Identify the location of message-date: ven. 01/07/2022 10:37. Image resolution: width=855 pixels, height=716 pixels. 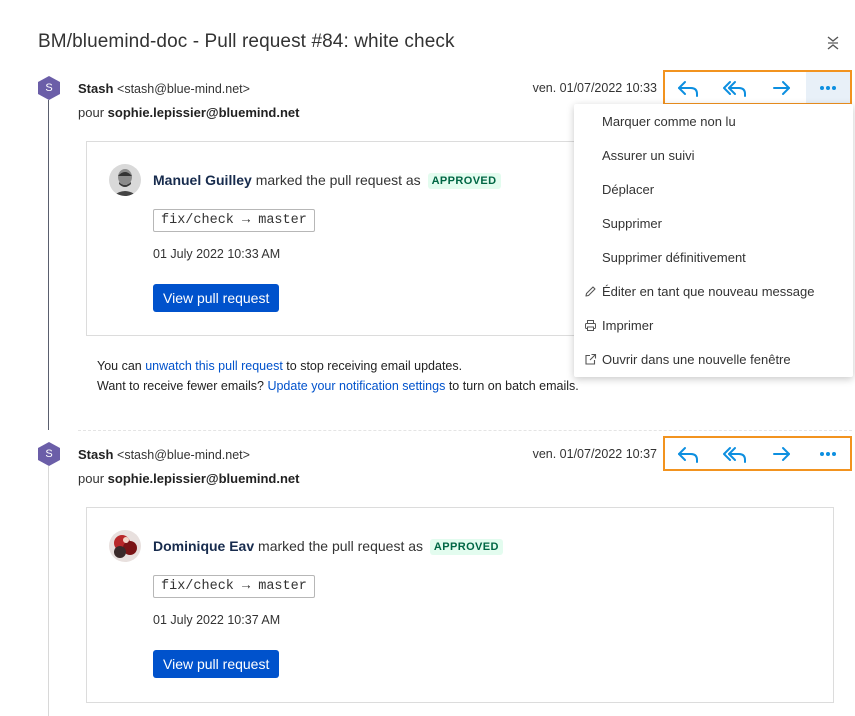
(594, 454).